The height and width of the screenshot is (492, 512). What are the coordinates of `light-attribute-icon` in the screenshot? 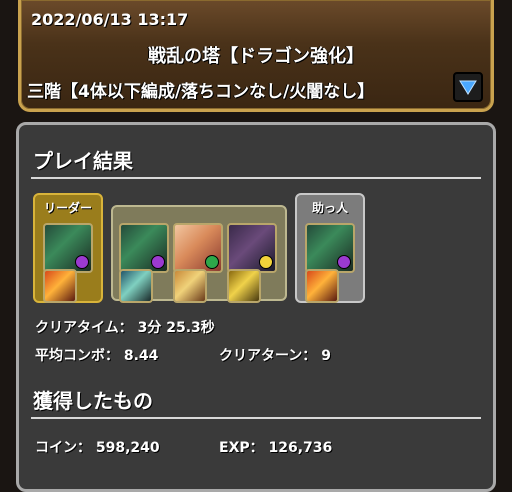 It's located at (266, 262).